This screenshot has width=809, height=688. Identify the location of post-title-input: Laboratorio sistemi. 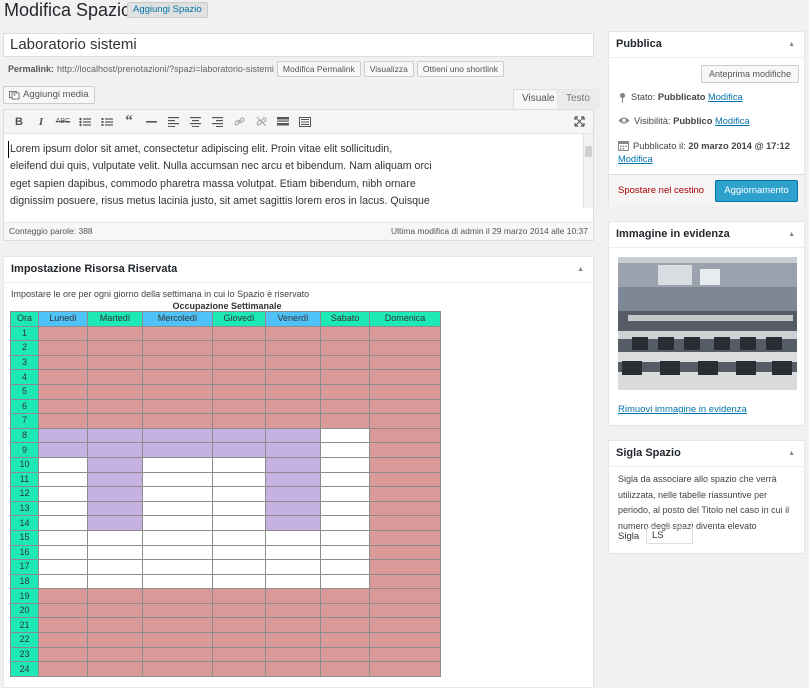
(298, 45).